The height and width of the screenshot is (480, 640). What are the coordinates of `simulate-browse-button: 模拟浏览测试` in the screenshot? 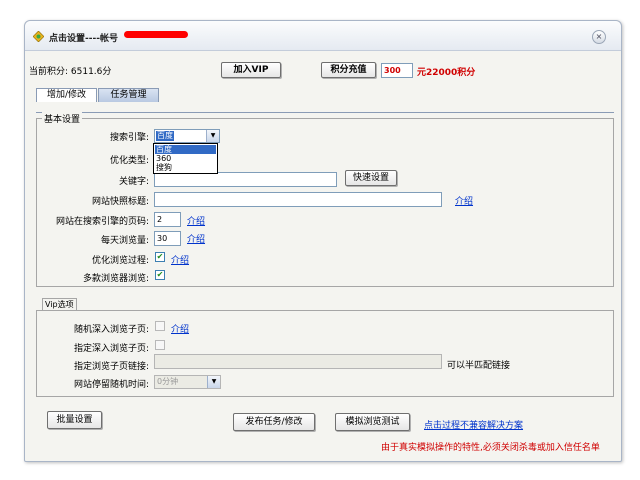 It's located at (372, 422).